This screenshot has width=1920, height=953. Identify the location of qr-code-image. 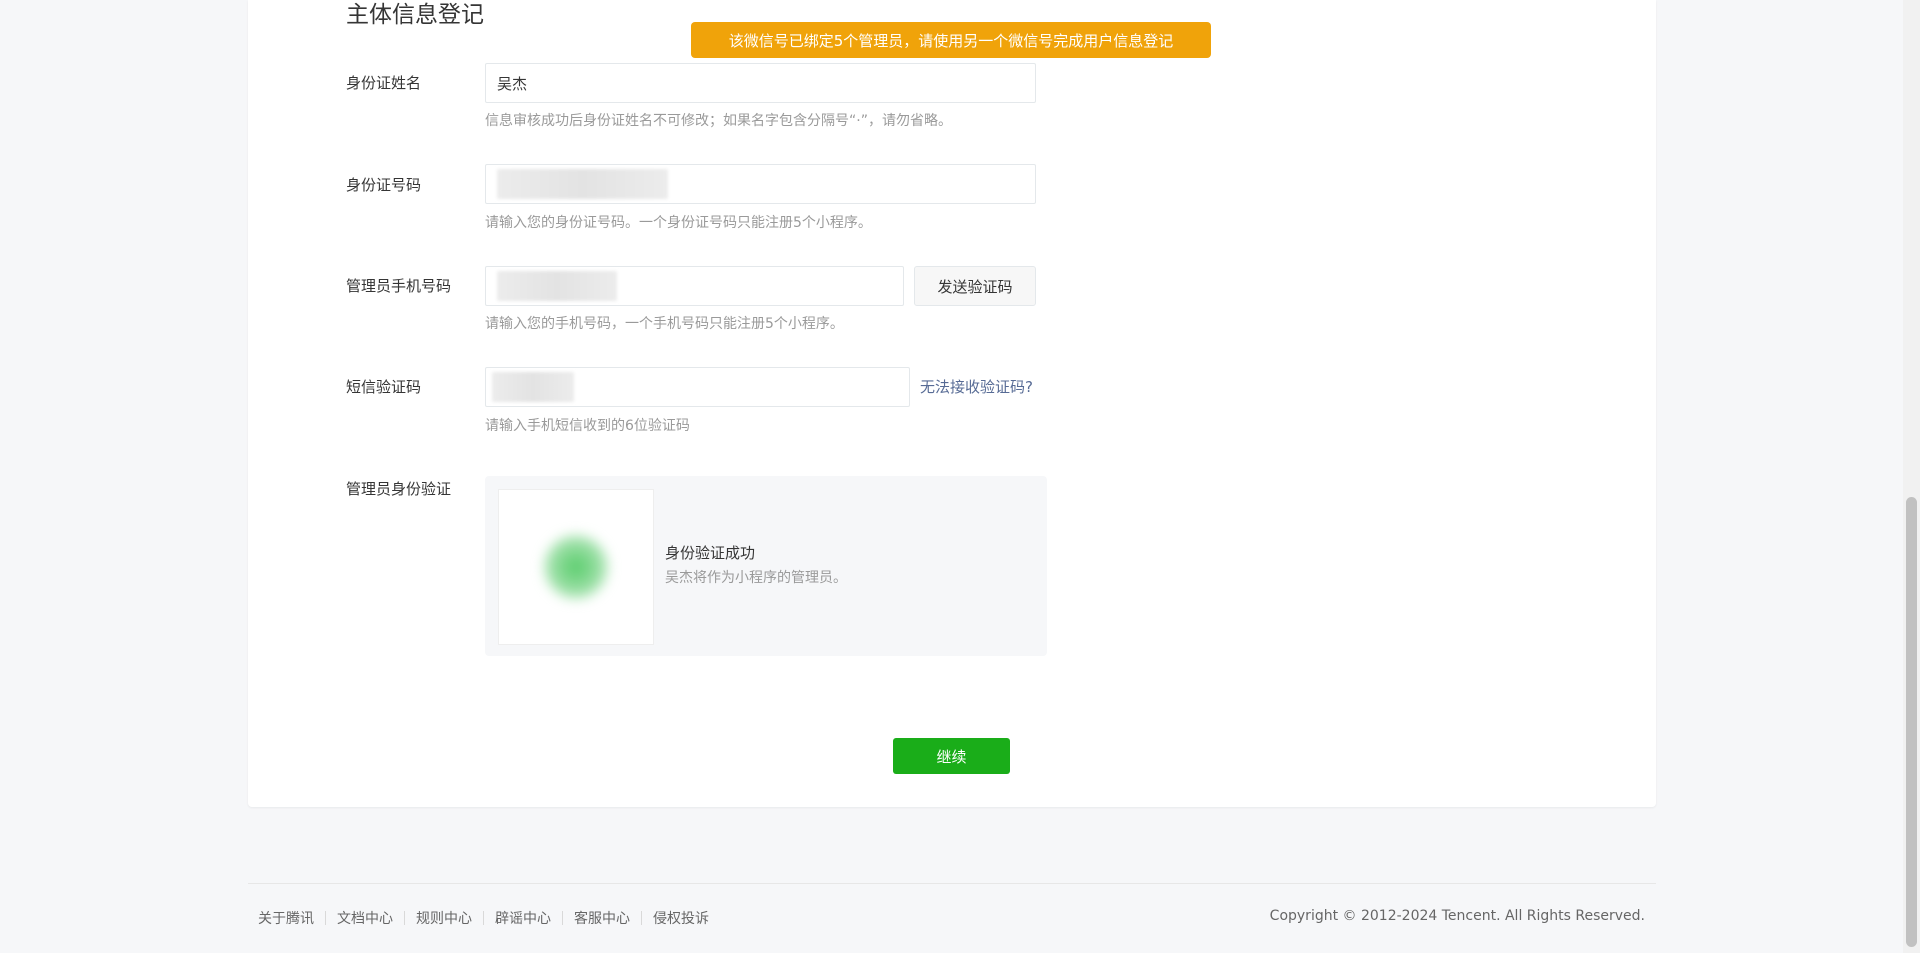
(576, 567).